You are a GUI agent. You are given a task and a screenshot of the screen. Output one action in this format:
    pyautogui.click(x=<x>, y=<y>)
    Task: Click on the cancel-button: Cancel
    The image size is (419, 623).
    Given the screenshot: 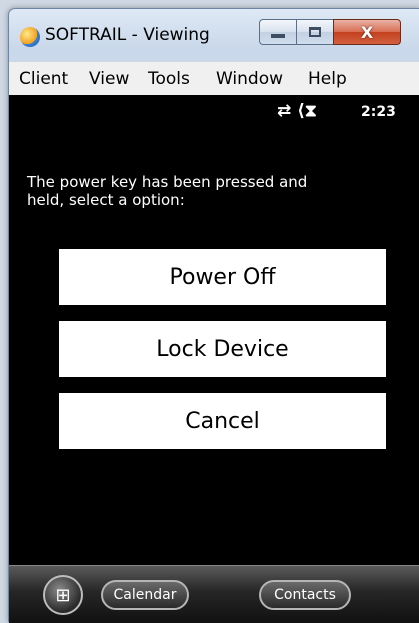 What is the action you would take?
    pyautogui.click(x=222, y=421)
    